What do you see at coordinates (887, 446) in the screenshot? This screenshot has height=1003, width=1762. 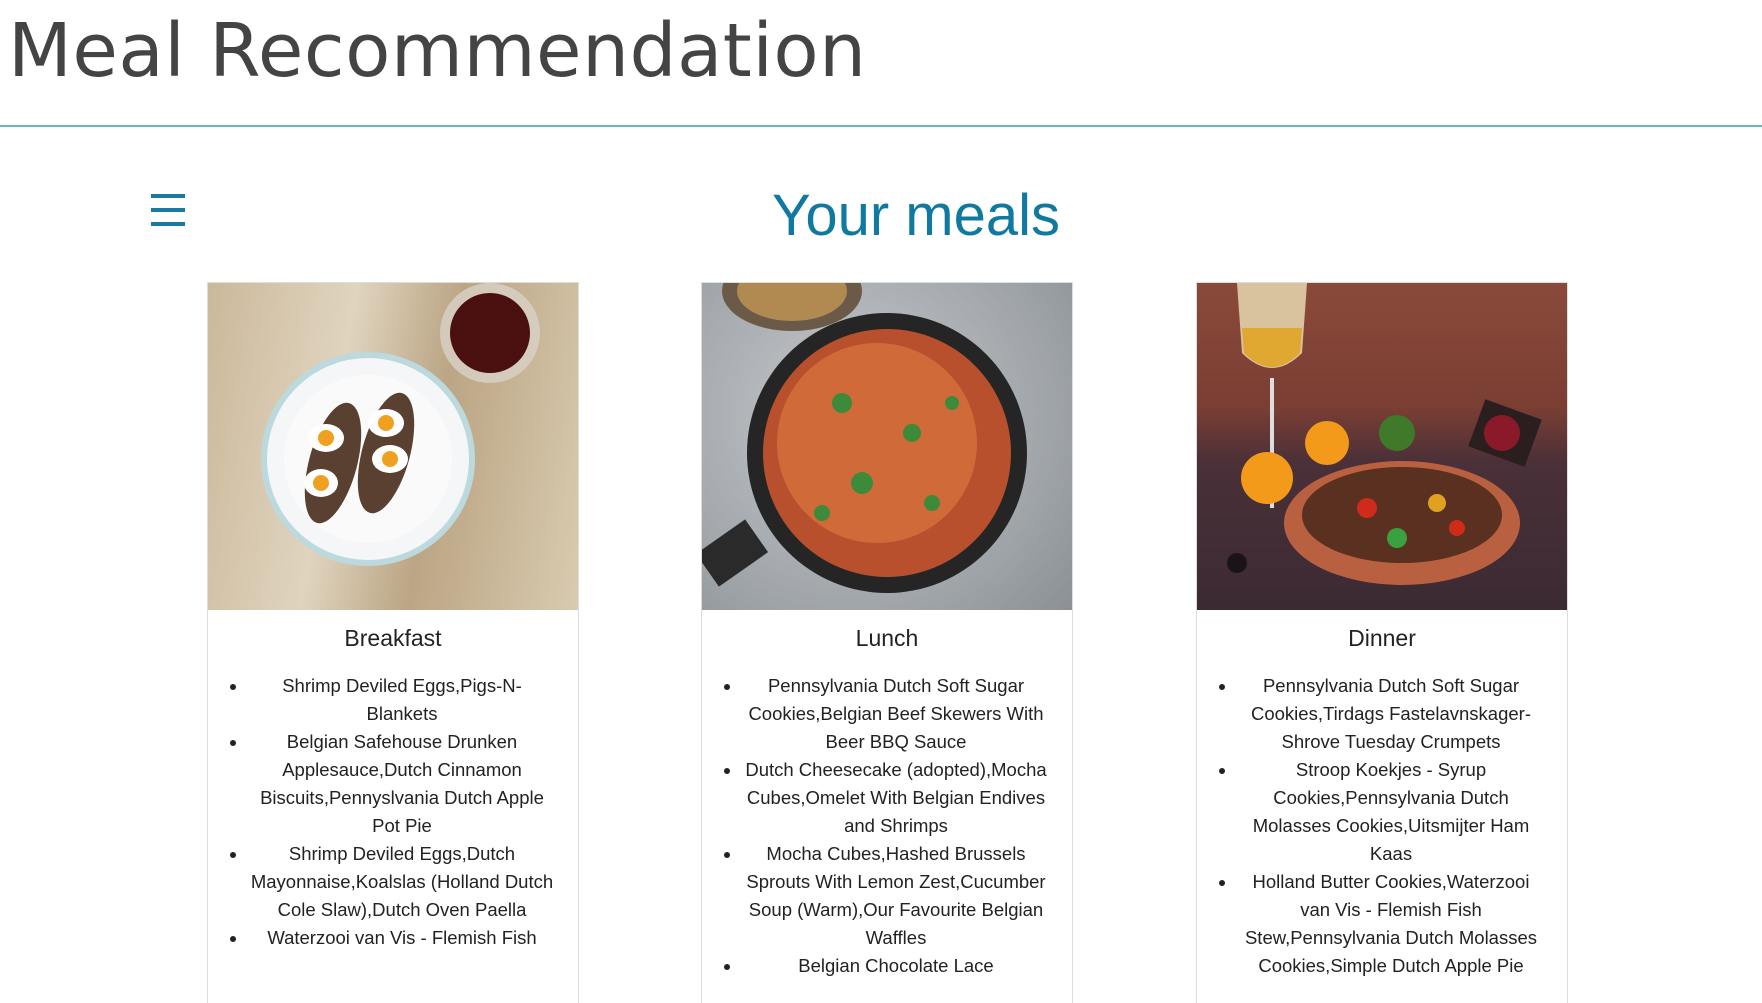 I see `lunch-image` at bounding box center [887, 446].